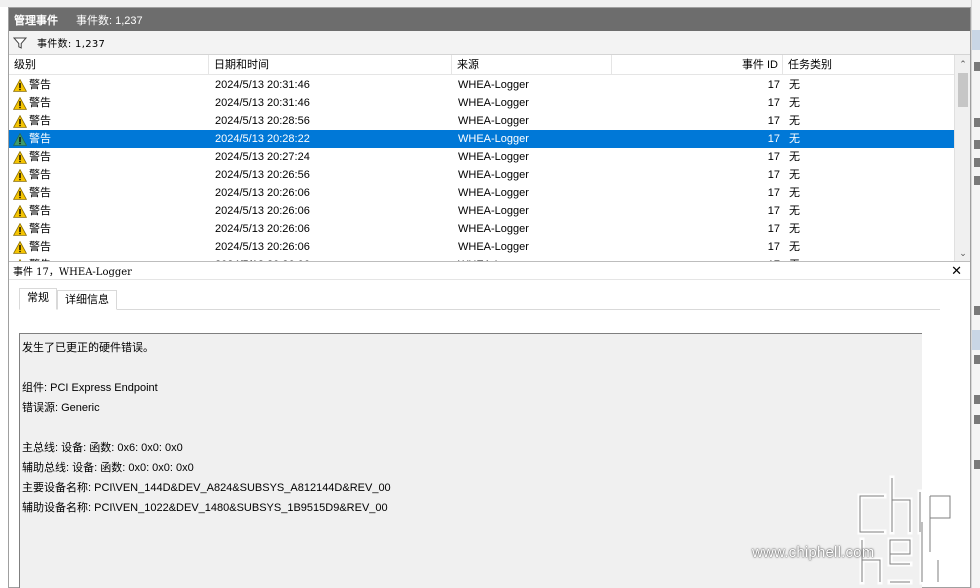 The image size is (980, 588). I want to click on table-row: 警告 2024/5/13 20:27:24 WHEA-Logger 17 无, so click(481, 157).